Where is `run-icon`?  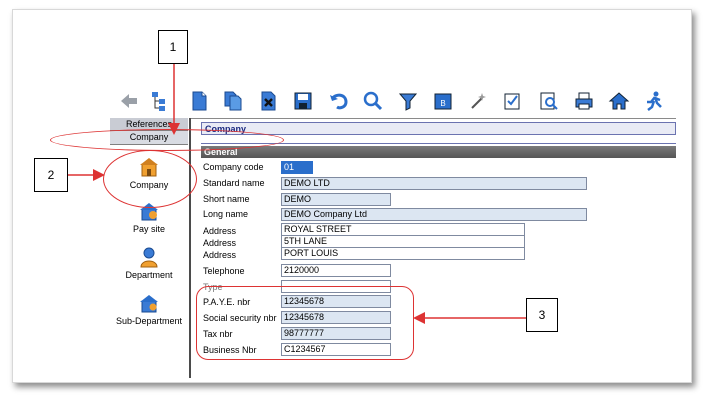 run-icon is located at coordinates (654, 101).